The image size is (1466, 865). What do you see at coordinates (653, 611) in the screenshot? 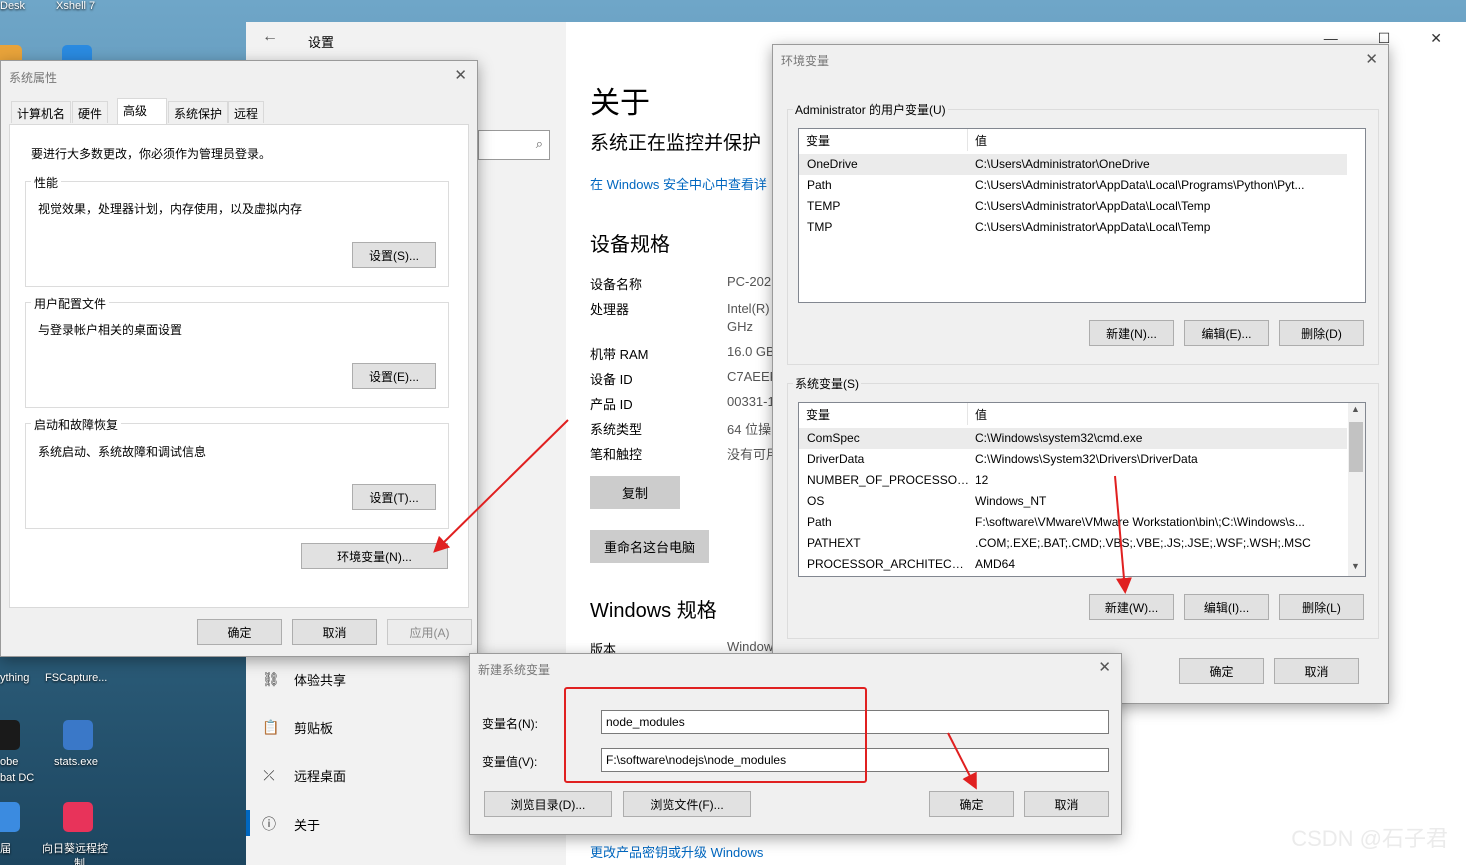
I see `windows-spec-heading: Windows 规格` at bounding box center [653, 611].